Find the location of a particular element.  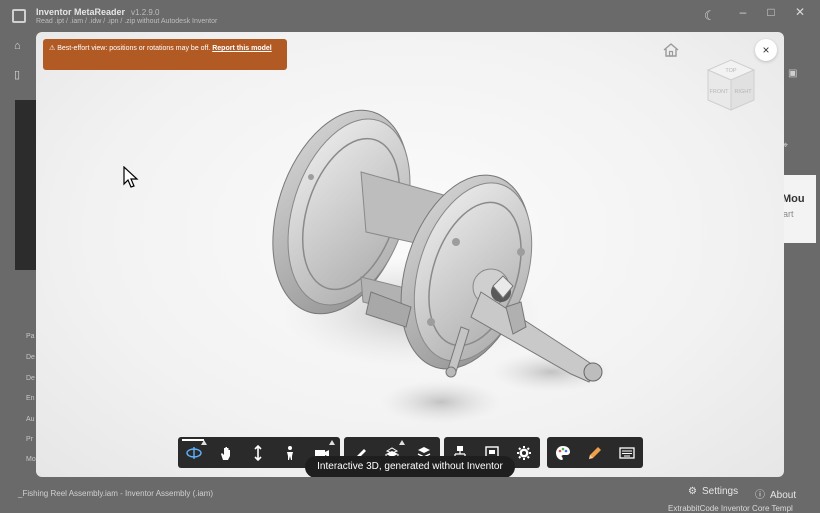

home-view-icon is located at coordinates (671, 50).